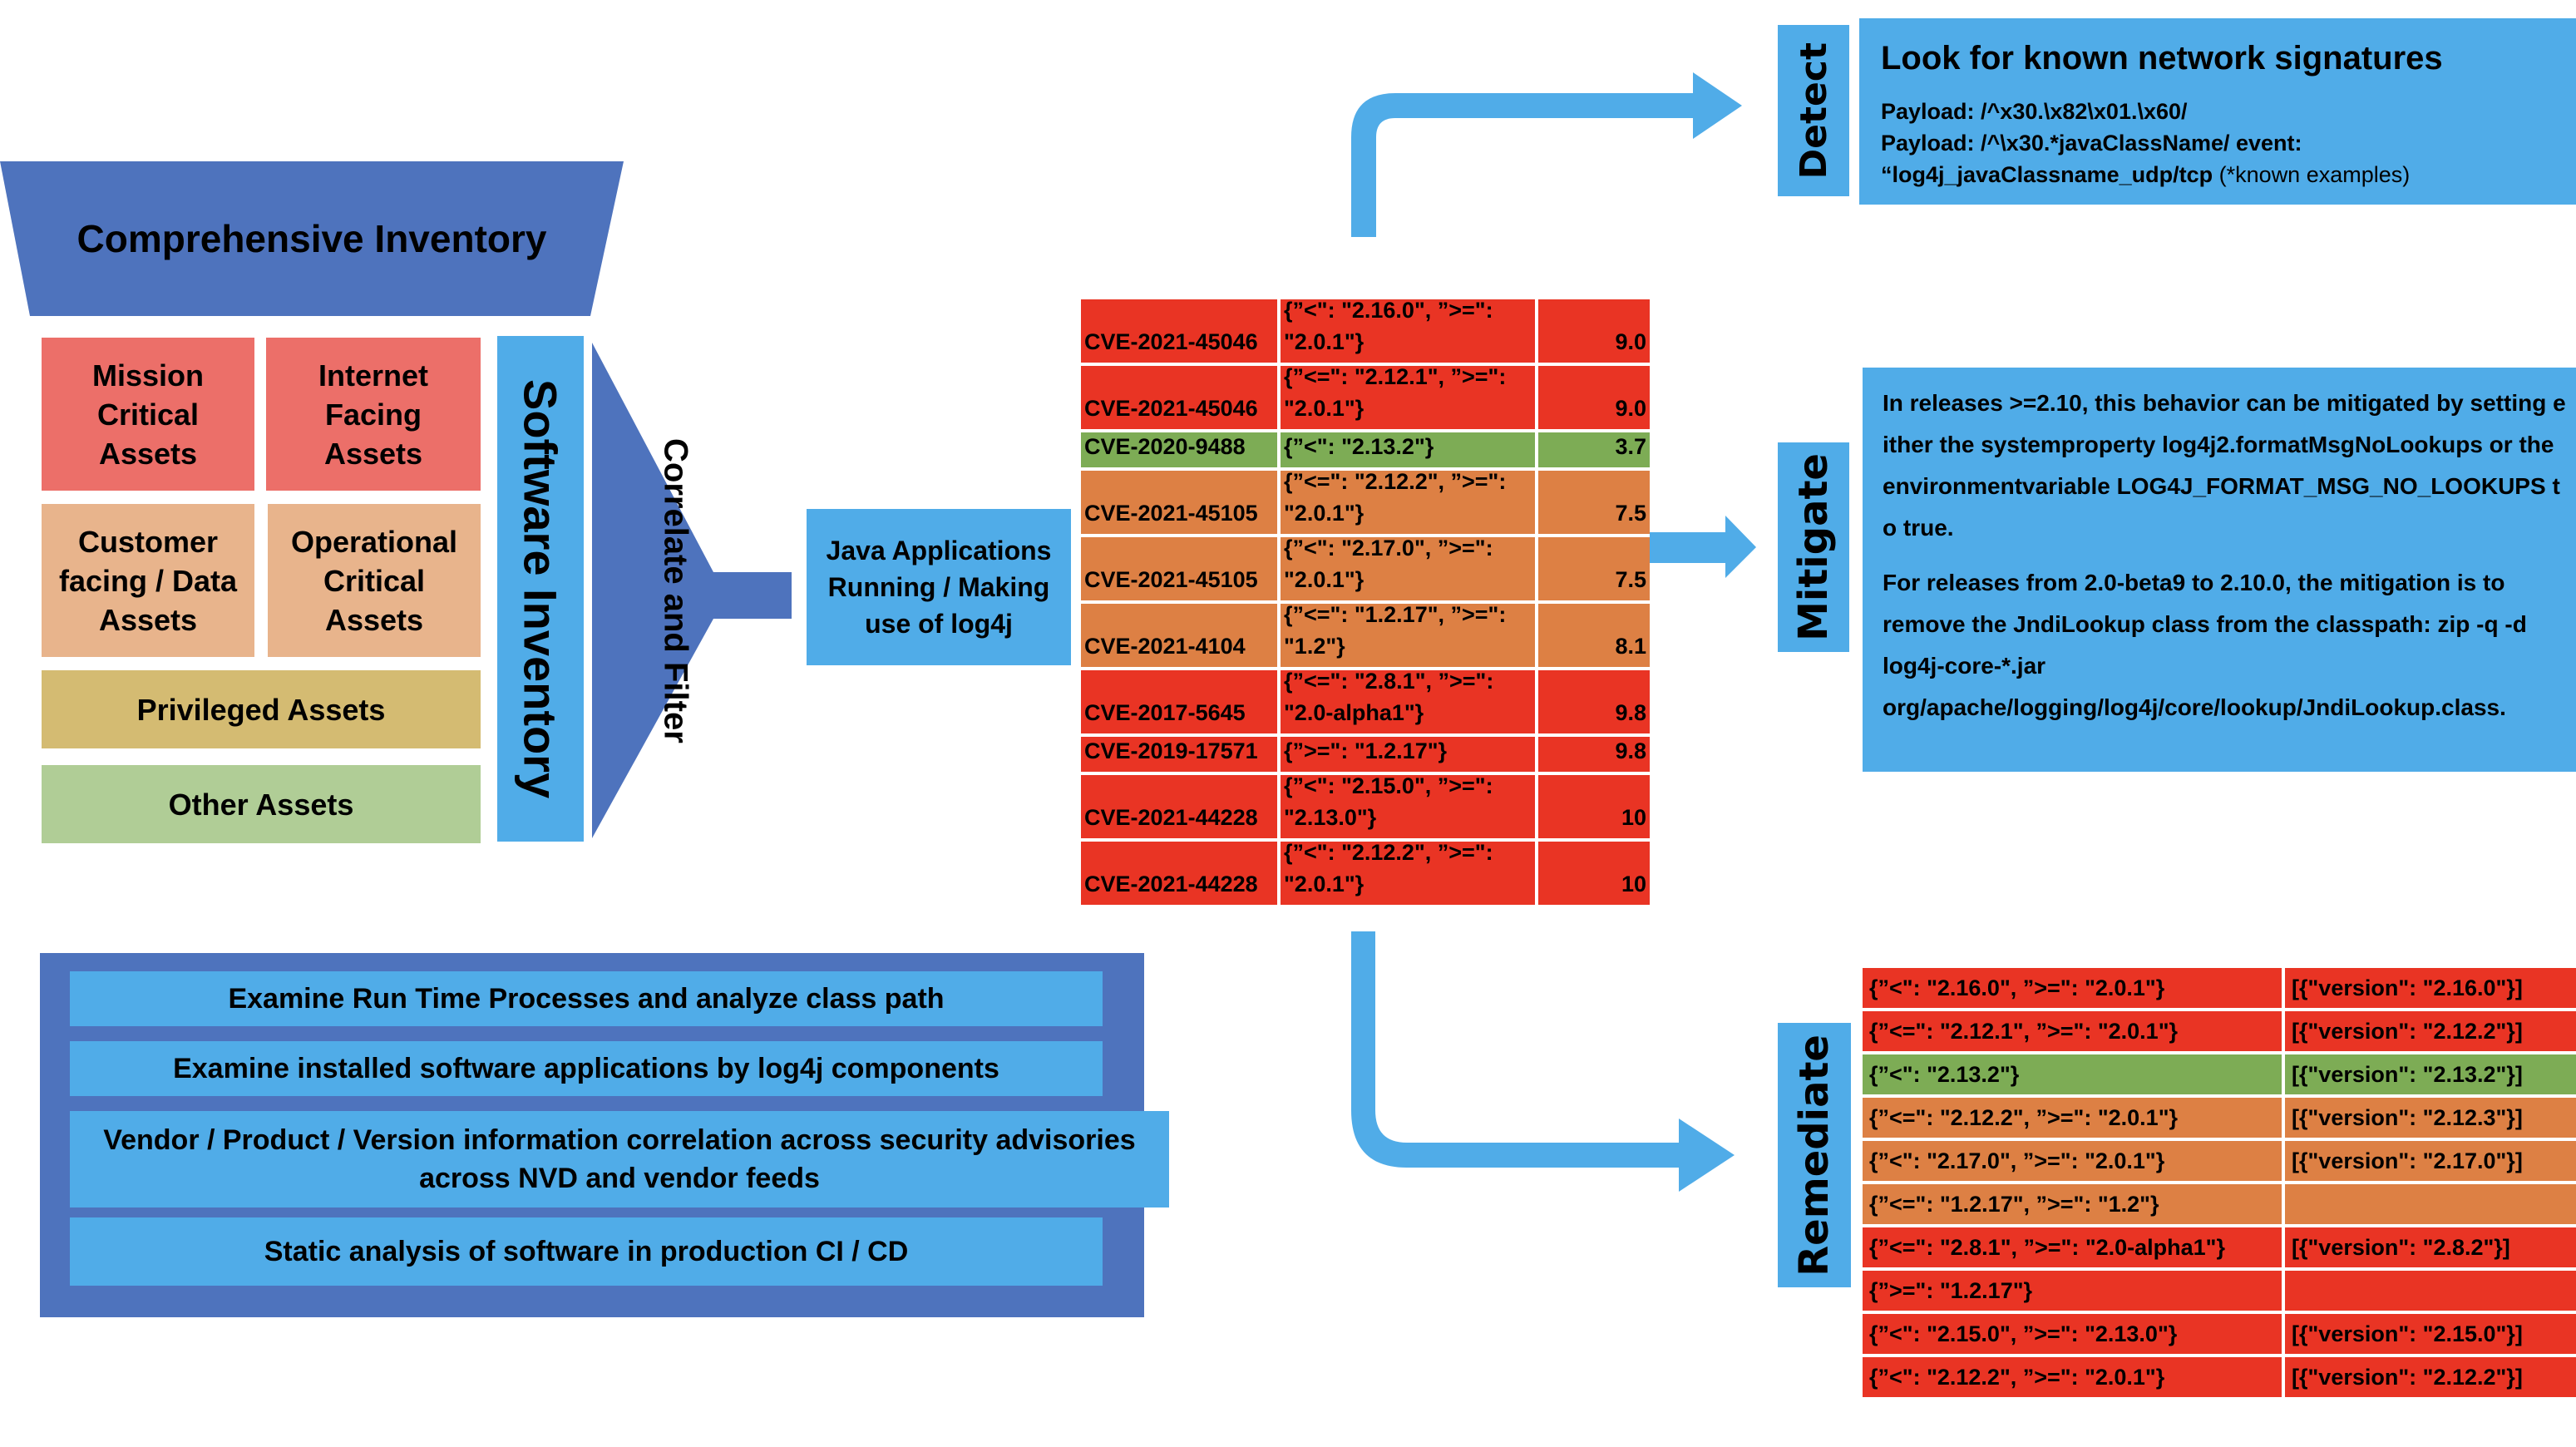 This screenshot has height=1447, width=2576. I want to click on software-inventory-label: Software Inventory, so click(540, 588).